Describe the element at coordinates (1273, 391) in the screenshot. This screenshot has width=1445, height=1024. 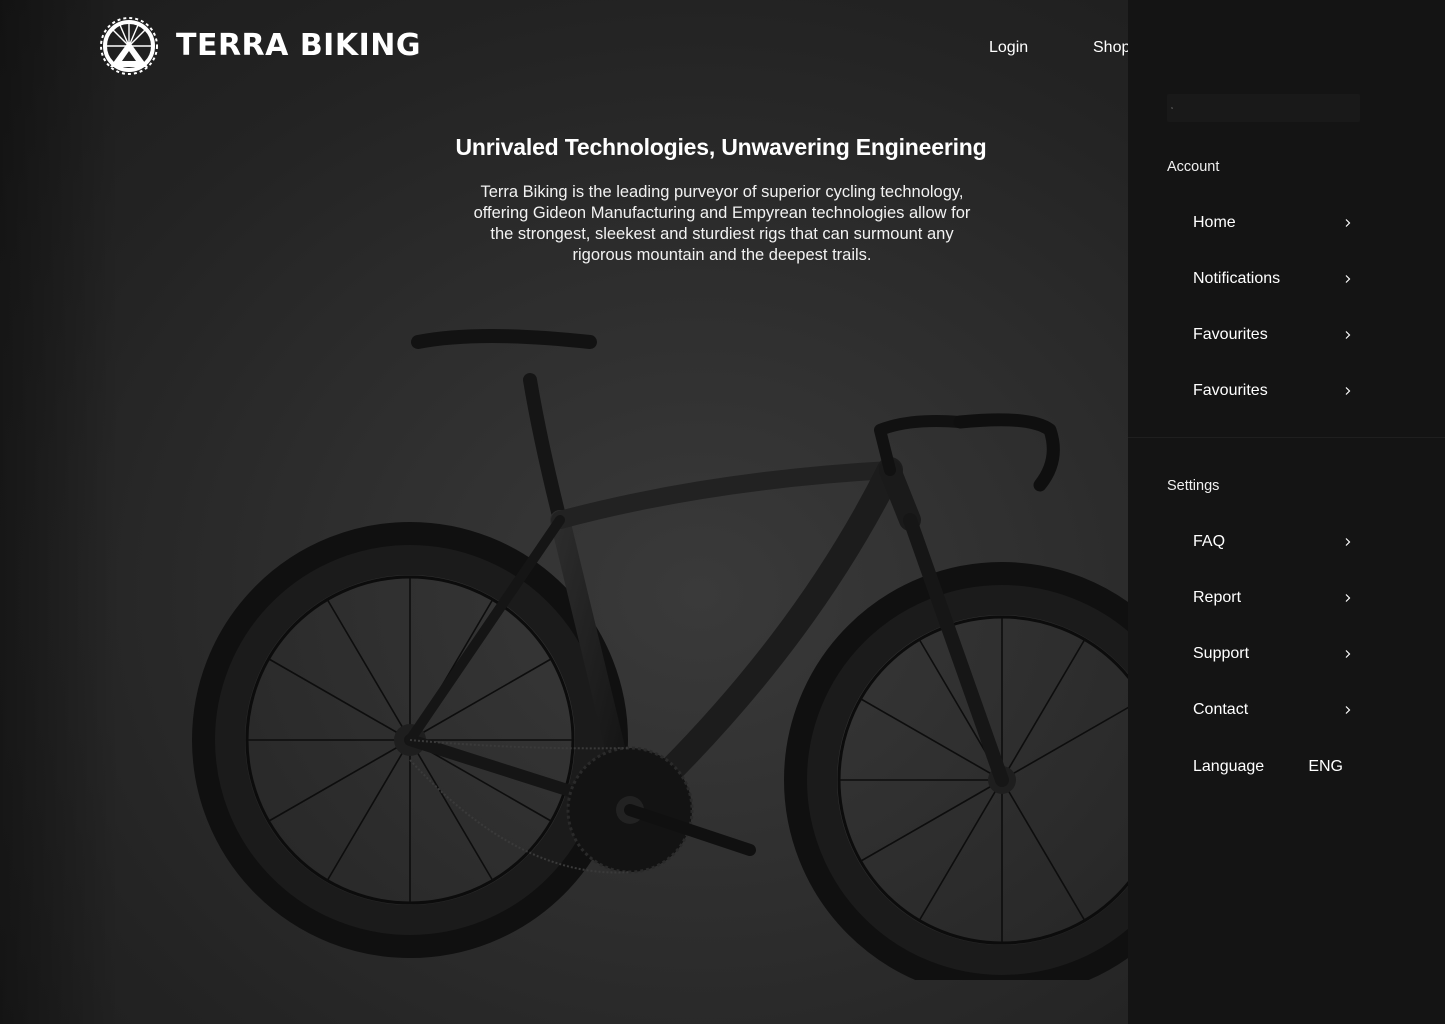
I see `drawer-item-favourites-2: Favourites` at that location.